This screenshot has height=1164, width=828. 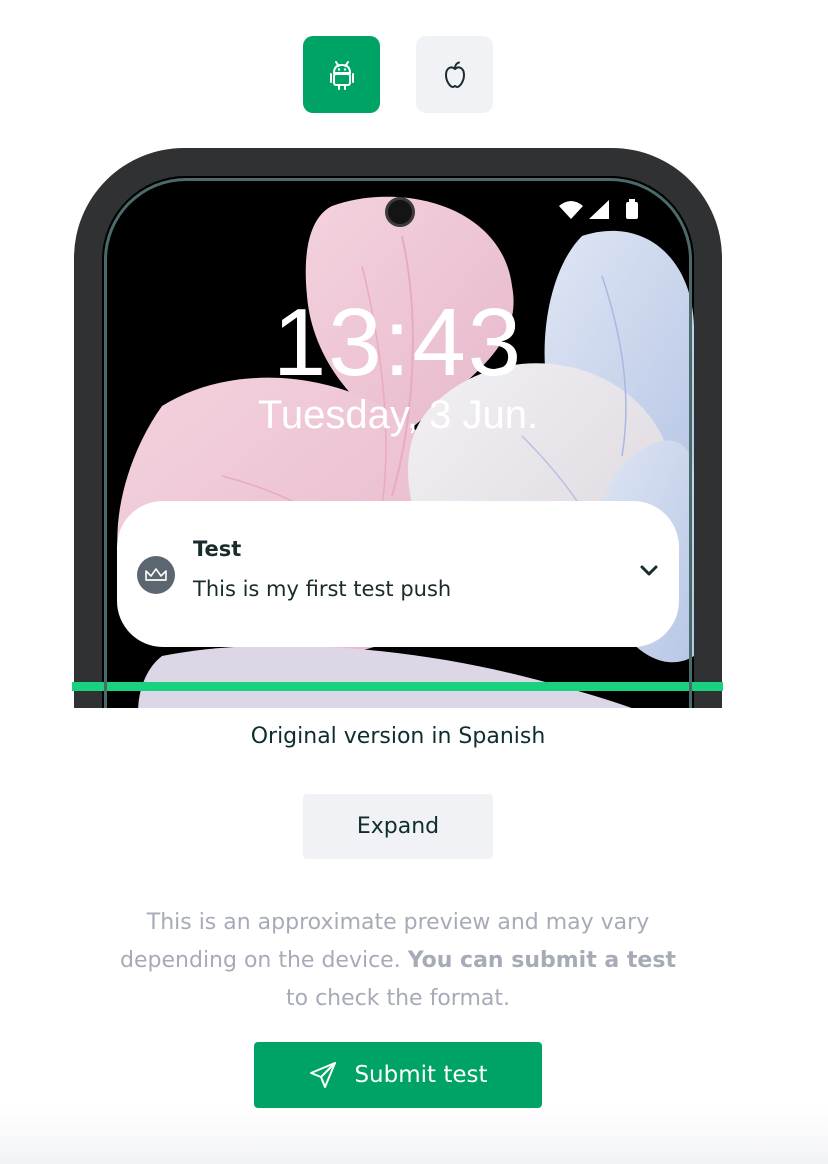 What do you see at coordinates (398, 415) in the screenshot?
I see `lockscreen-date: Tuesday, 3 Jun.` at bounding box center [398, 415].